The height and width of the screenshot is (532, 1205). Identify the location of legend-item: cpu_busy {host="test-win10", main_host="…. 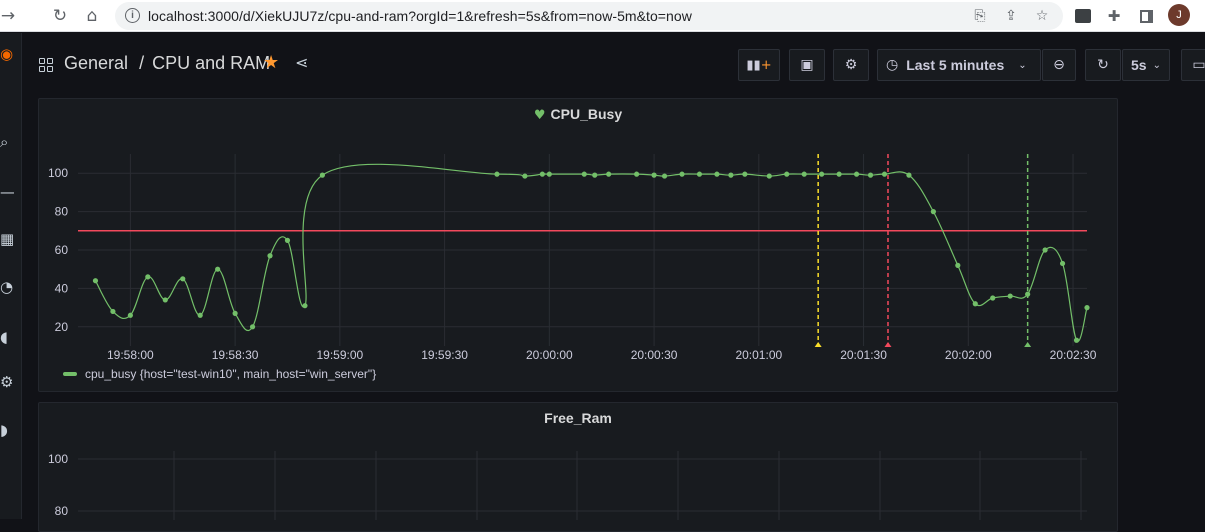
(219, 374).